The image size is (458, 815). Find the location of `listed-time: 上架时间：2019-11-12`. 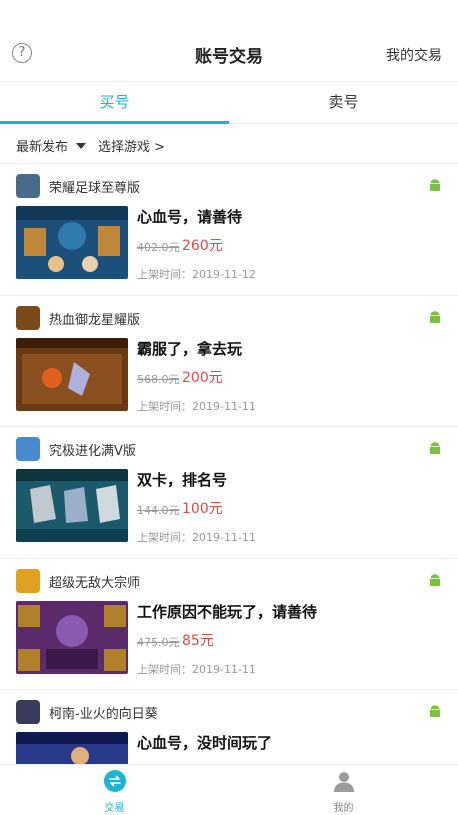

listed-time: 上架时间：2019-11-12 is located at coordinates (196, 274).